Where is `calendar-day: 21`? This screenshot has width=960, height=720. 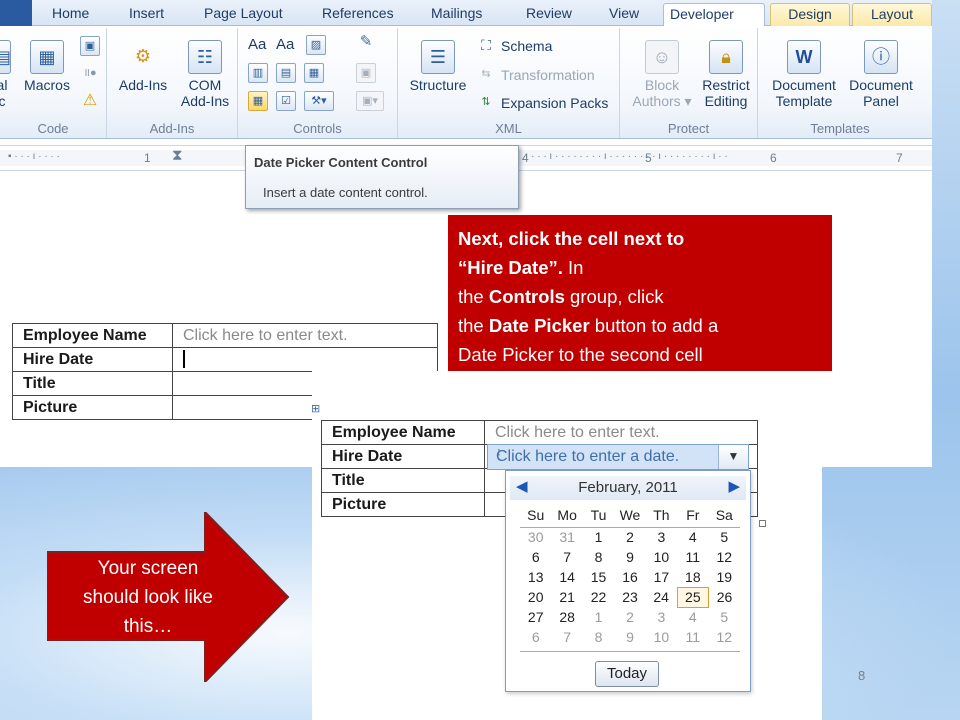 calendar-day: 21 is located at coordinates (566, 597).